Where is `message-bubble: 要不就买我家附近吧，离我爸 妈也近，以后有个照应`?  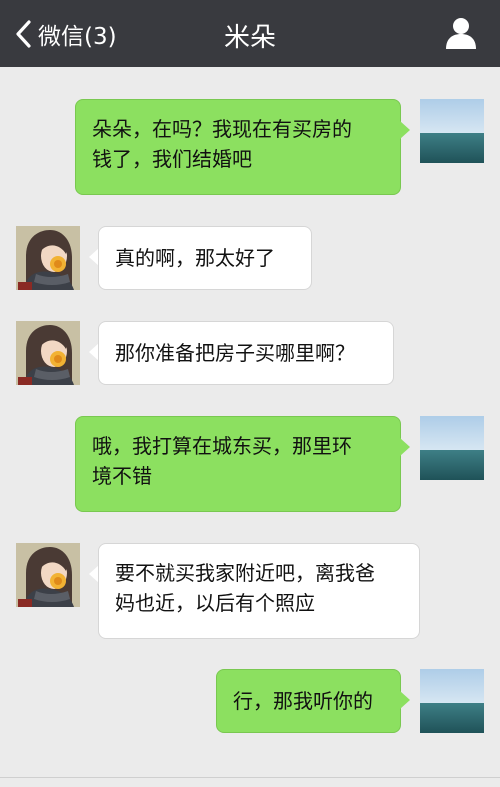 message-bubble: 要不就买我家附近吧，离我爸 妈也近，以后有个照应 is located at coordinates (259, 591).